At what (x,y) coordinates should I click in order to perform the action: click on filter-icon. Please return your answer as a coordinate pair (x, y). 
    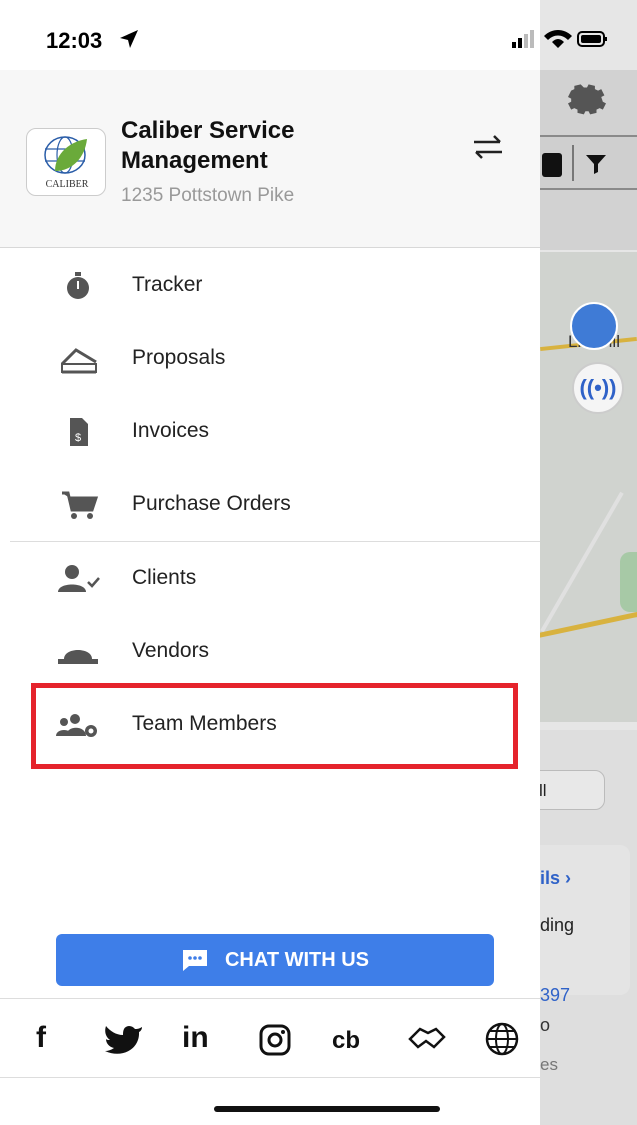
    Looking at the image, I should click on (596, 164).